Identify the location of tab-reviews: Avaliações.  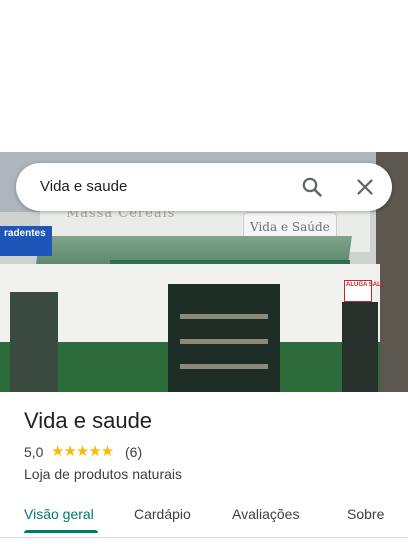
(265, 514).